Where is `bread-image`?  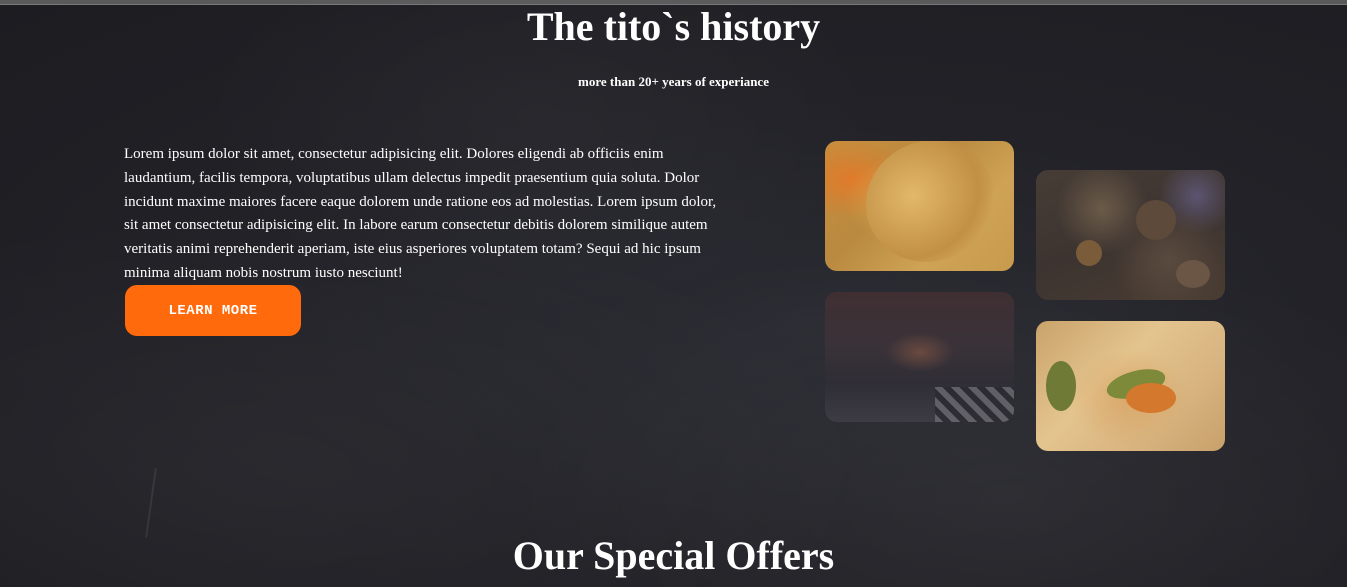 bread-image is located at coordinates (919, 206).